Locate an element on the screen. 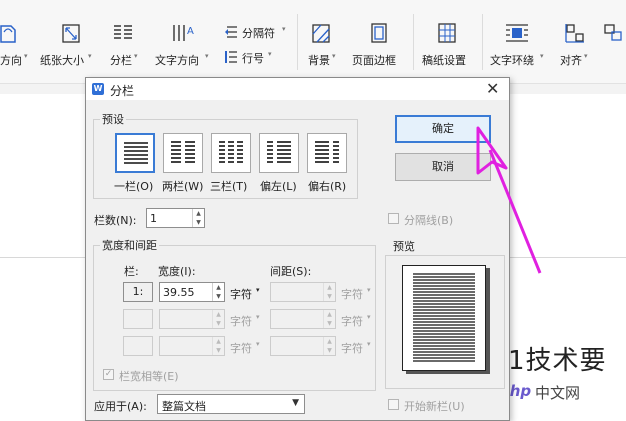 This screenshot has width=626, height=421. spacing-unit-3: 字符 is located at coordinates (352, 348).